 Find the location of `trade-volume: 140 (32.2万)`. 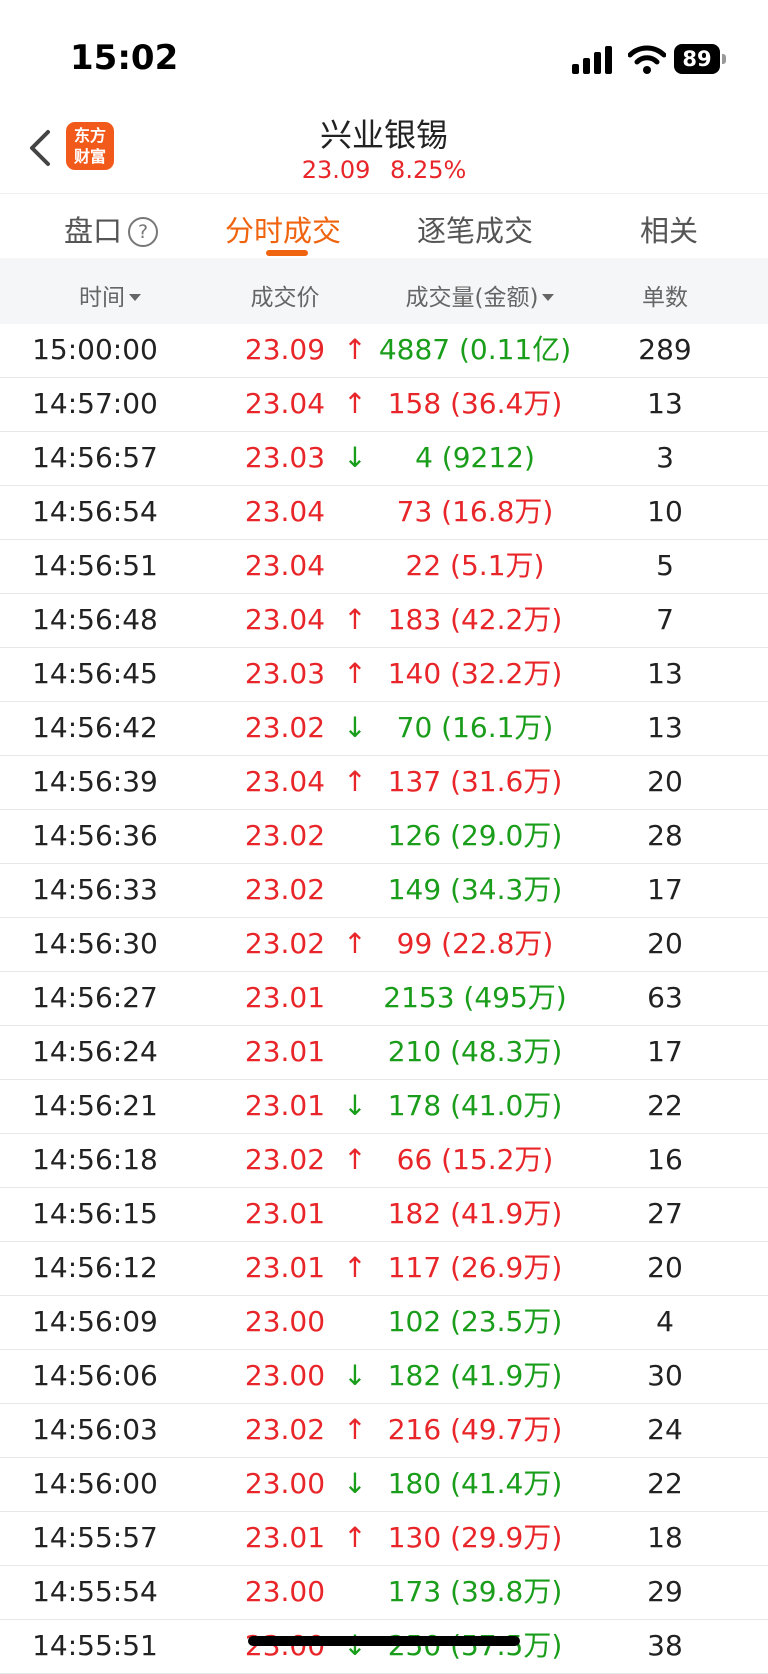

trade-volume: 140 (32.2万) is located at coordinates (475, 673).